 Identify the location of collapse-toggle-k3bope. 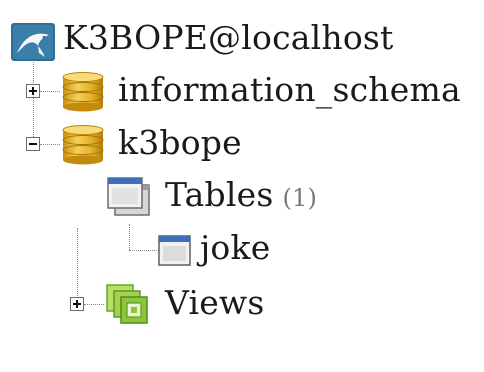
(33, 144).